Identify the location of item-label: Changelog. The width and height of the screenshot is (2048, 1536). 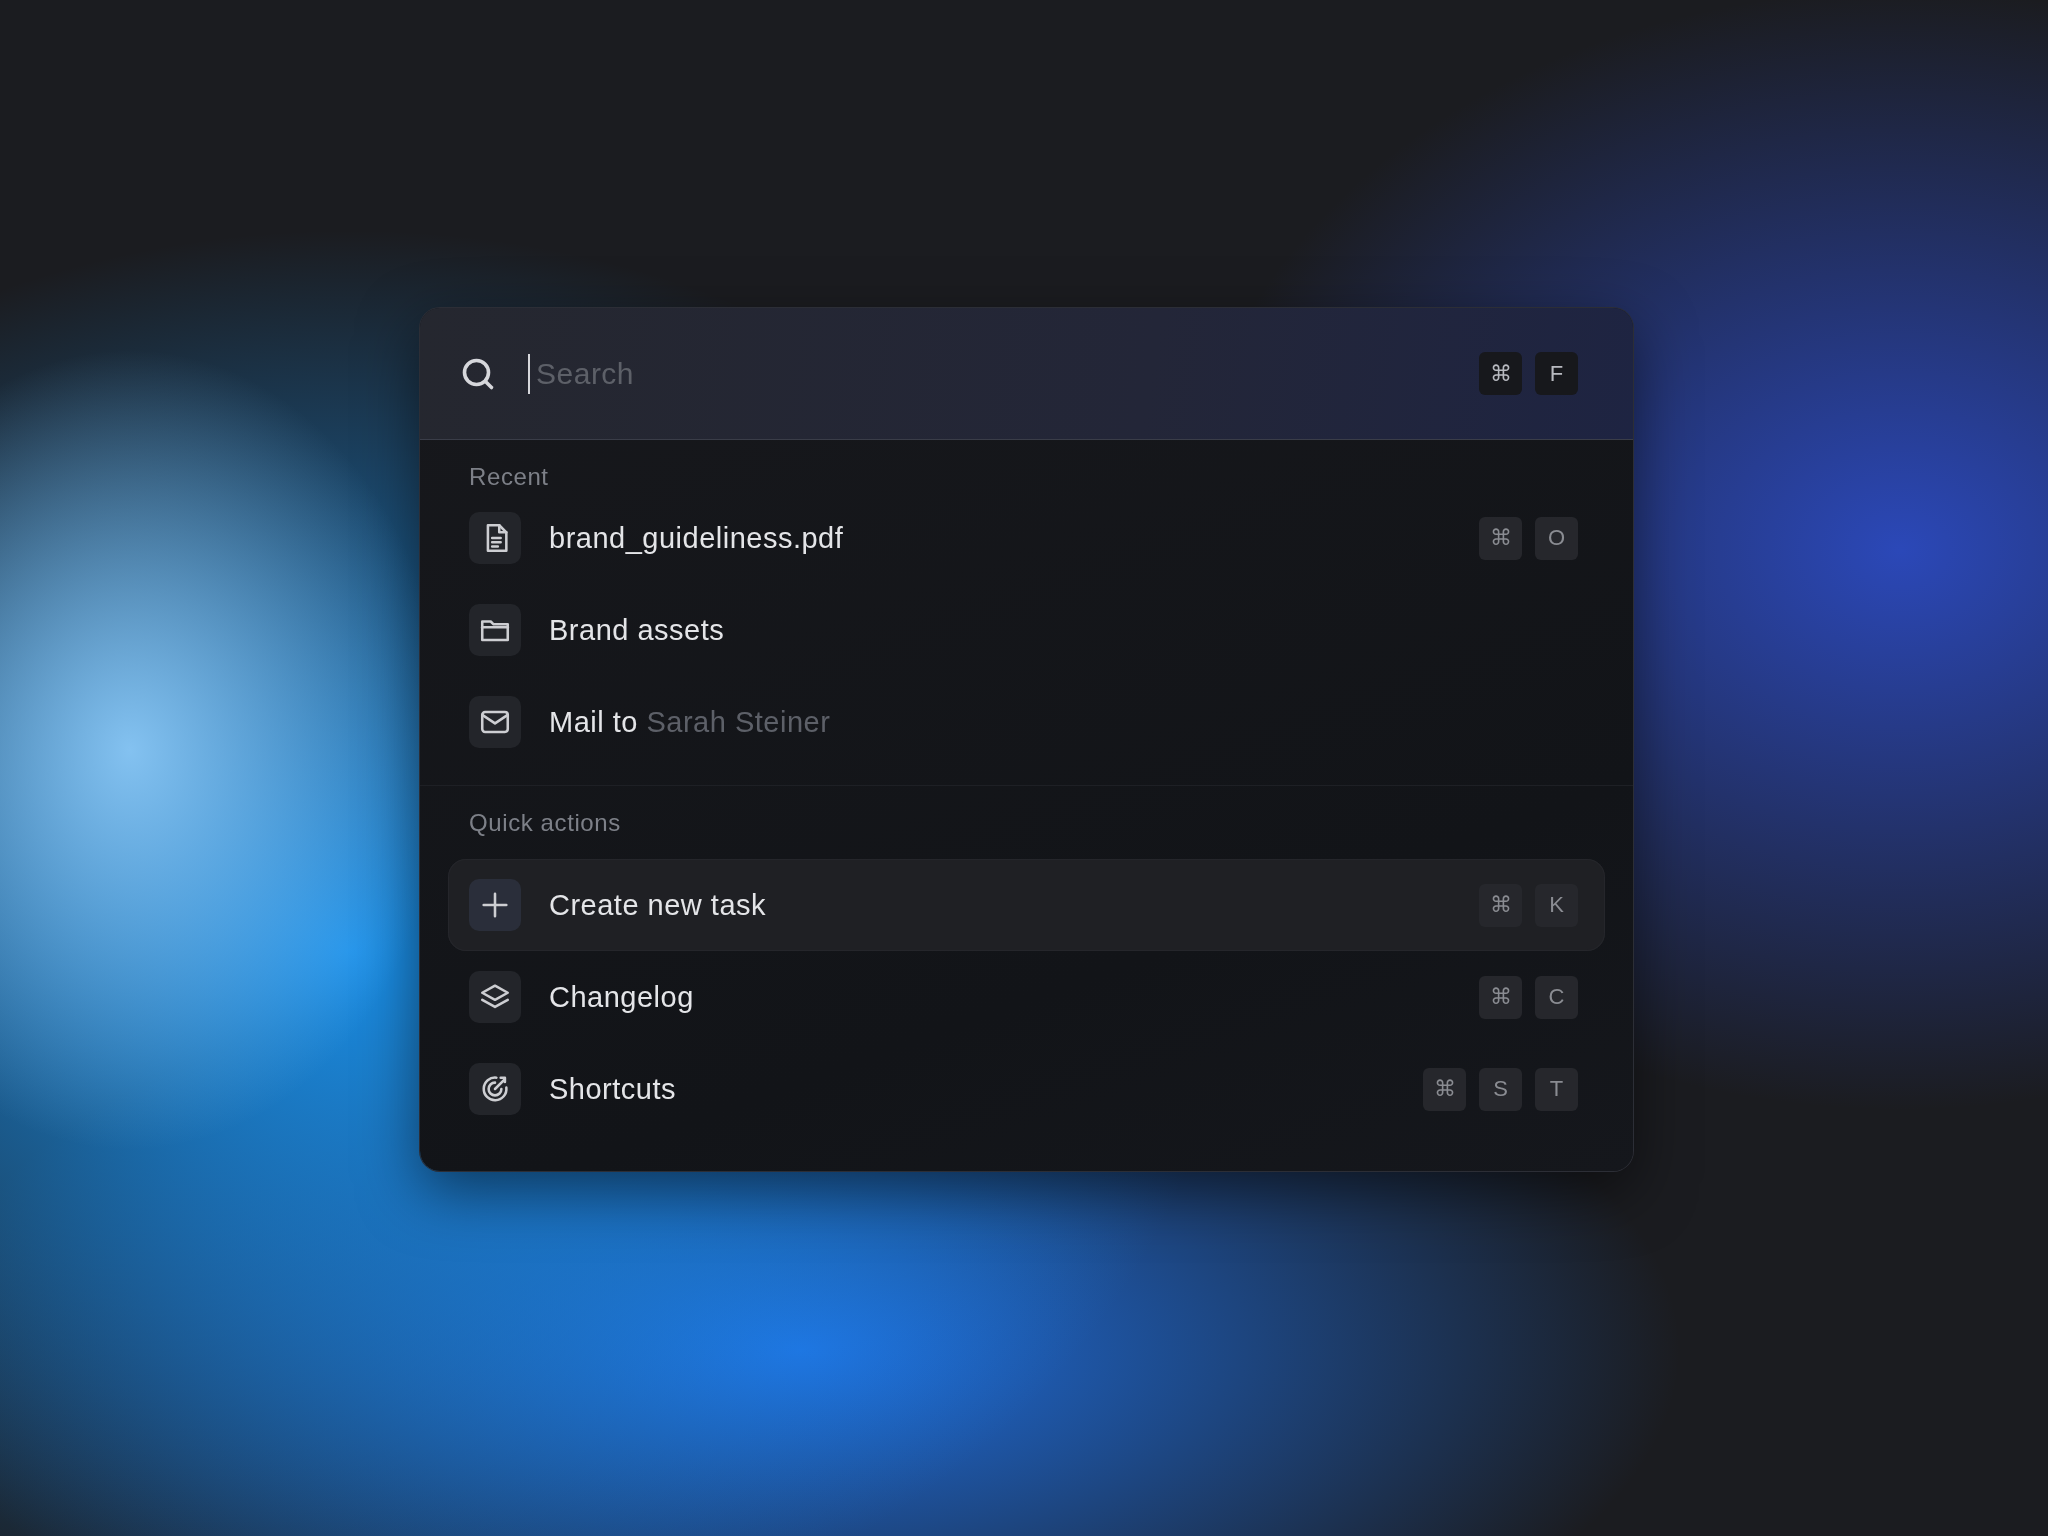
(621, 997).